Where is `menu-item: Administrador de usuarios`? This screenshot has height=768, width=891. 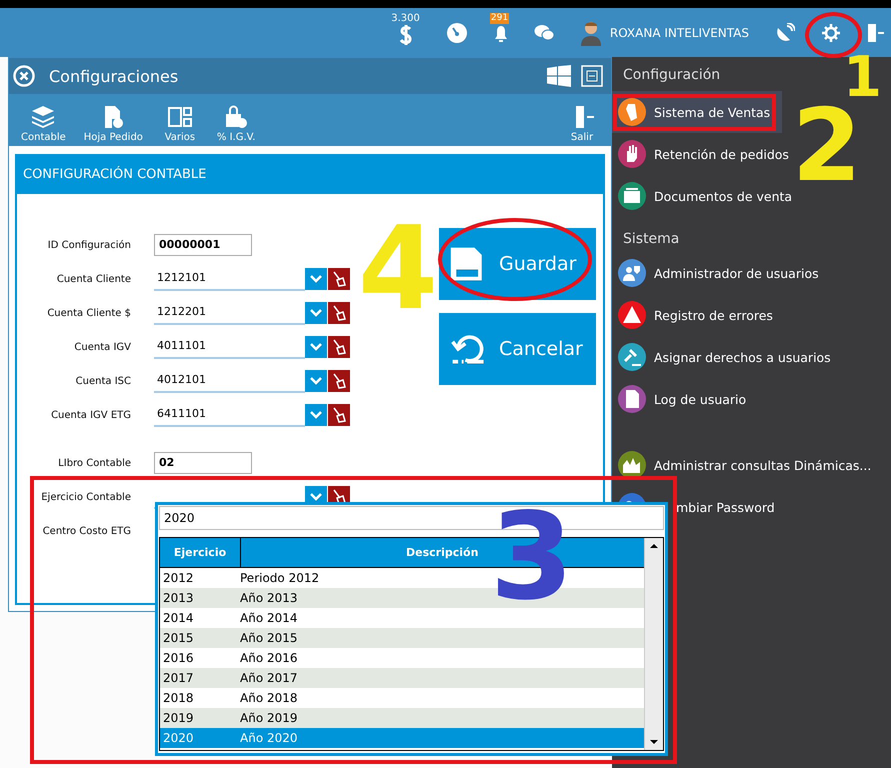
menu-item: Administrador de usuarios is located at coordinates (721, 273).